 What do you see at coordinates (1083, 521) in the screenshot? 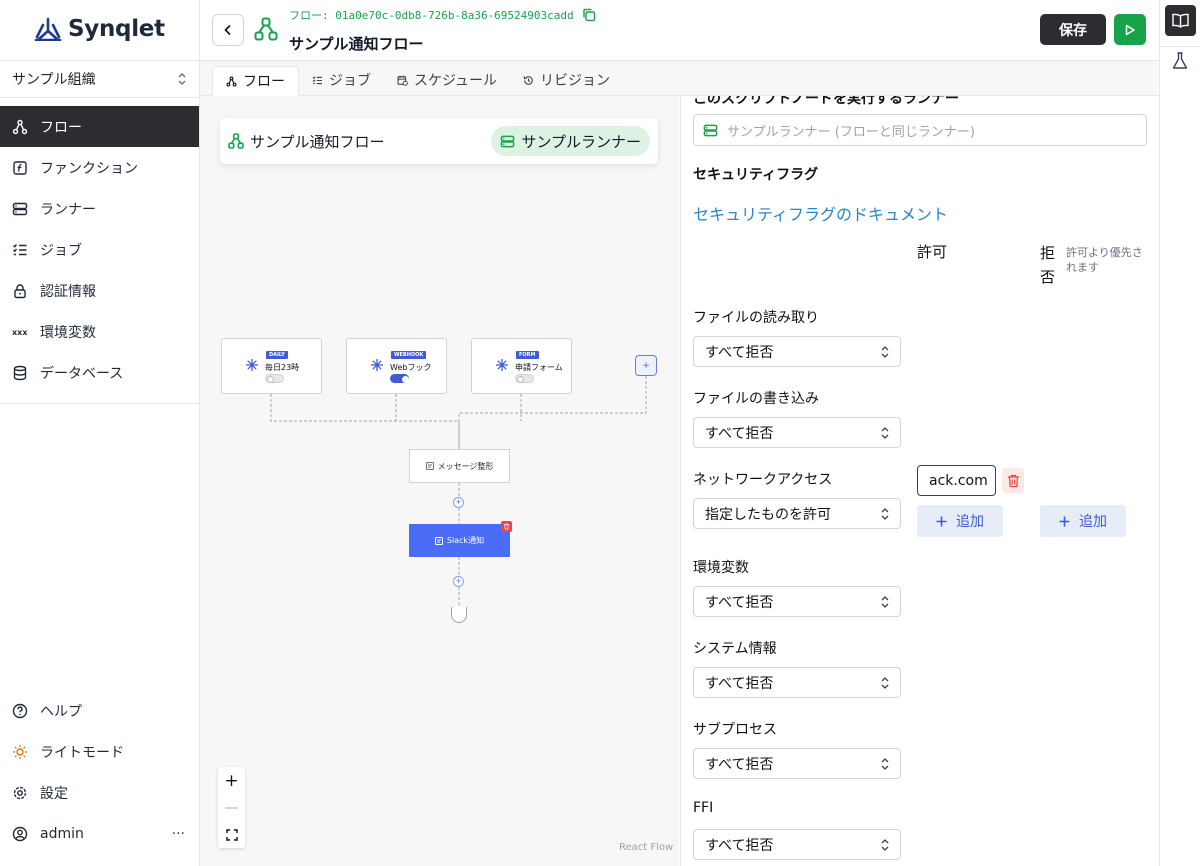
I see `add-deny-host-button: 追加` at bounding box center [1083, 521].